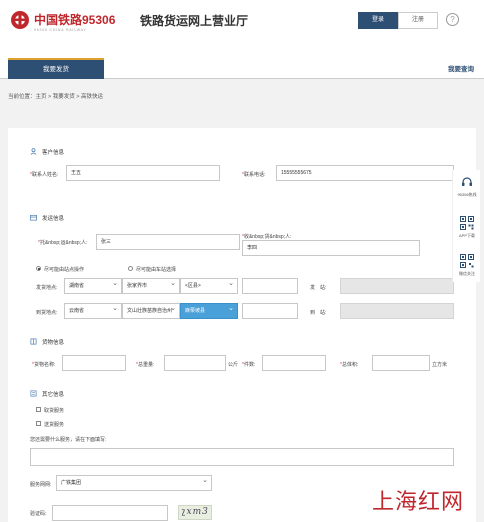 The width and height of the screenshot is (484, 522). What do you see at coordinates (467, 182) in the screenshot?
I see `headset-icon` at bounding box center [467, 182].